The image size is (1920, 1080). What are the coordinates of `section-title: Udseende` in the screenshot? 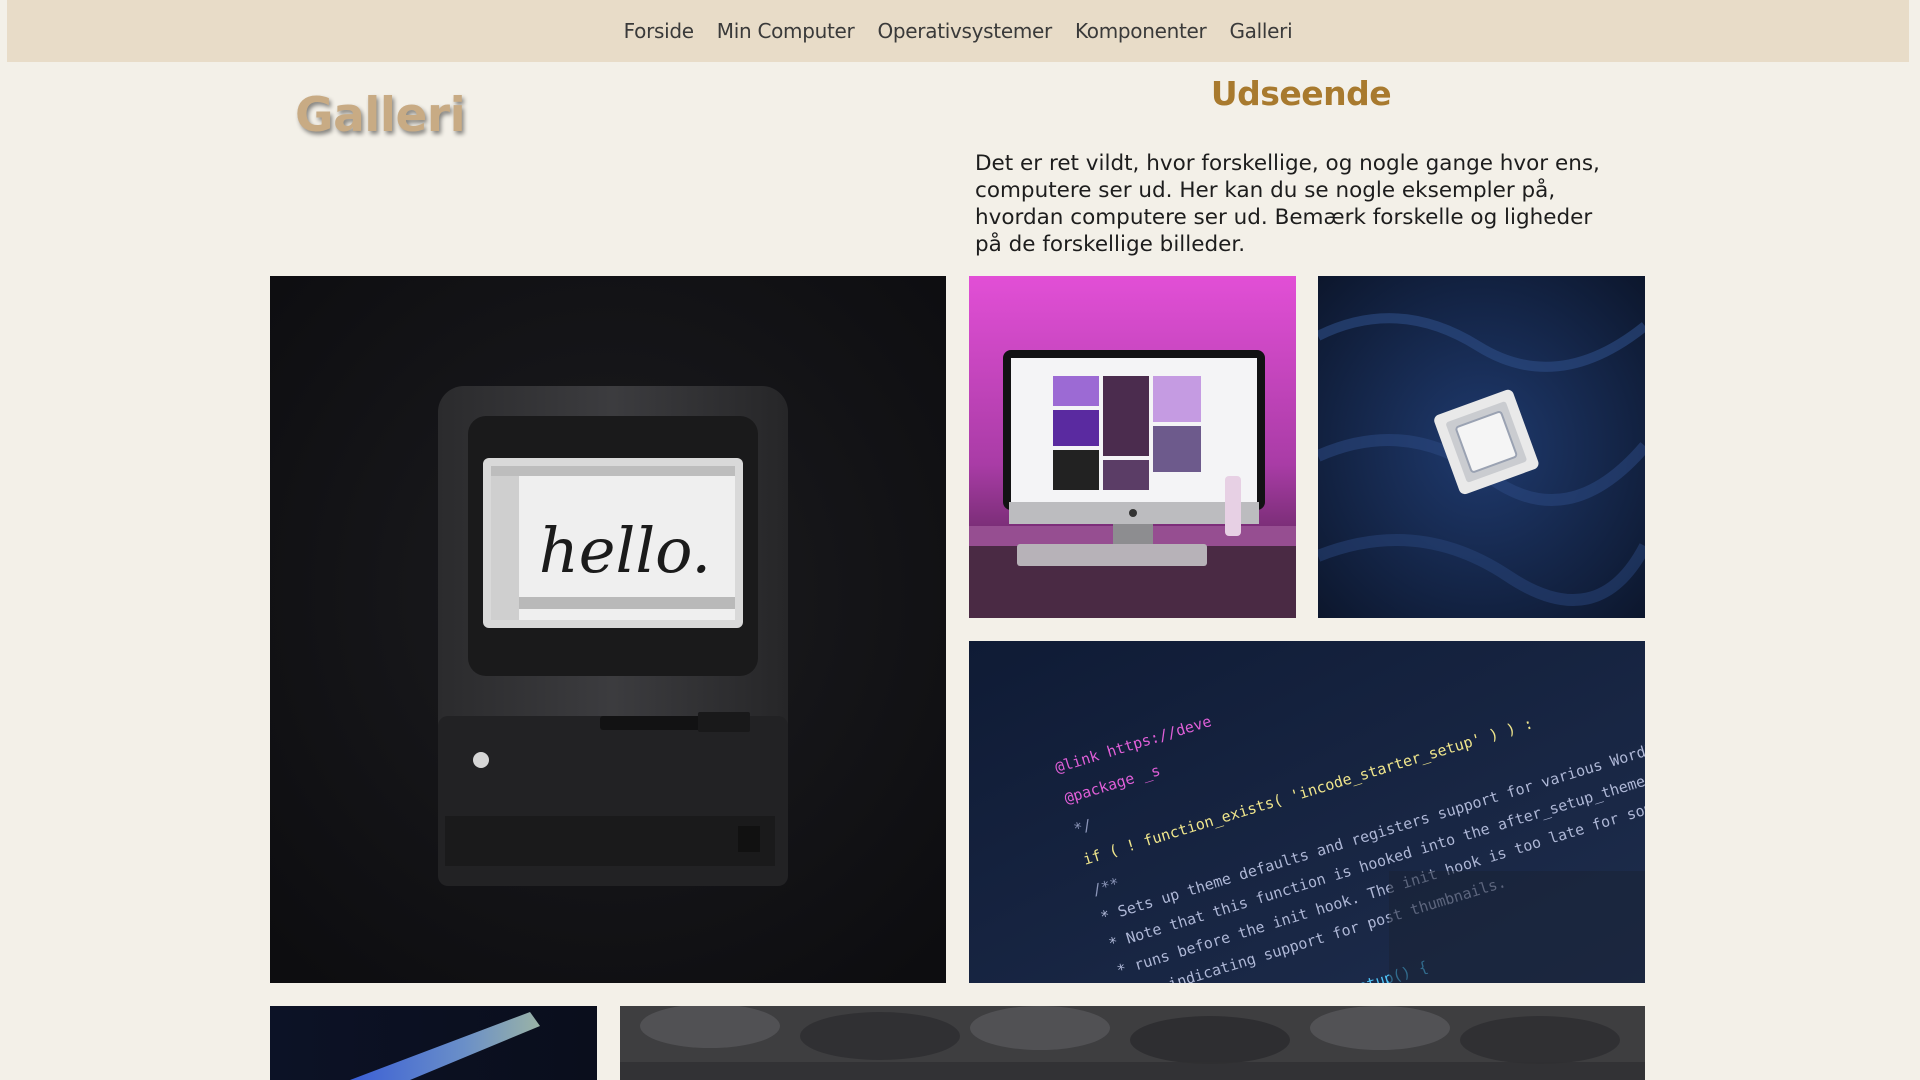 It's located at (1301, 93).